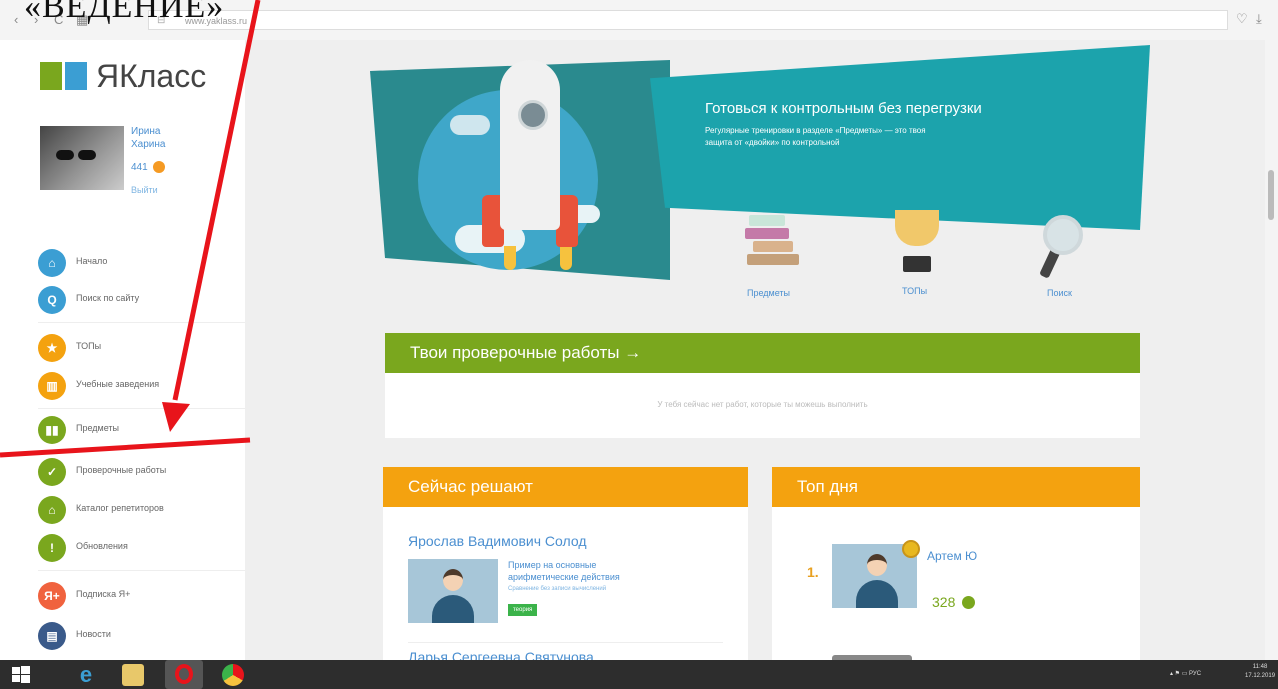 This screenshot has width=1278, height=689. I want to click on check-icon: ✓, so click(52, 472).